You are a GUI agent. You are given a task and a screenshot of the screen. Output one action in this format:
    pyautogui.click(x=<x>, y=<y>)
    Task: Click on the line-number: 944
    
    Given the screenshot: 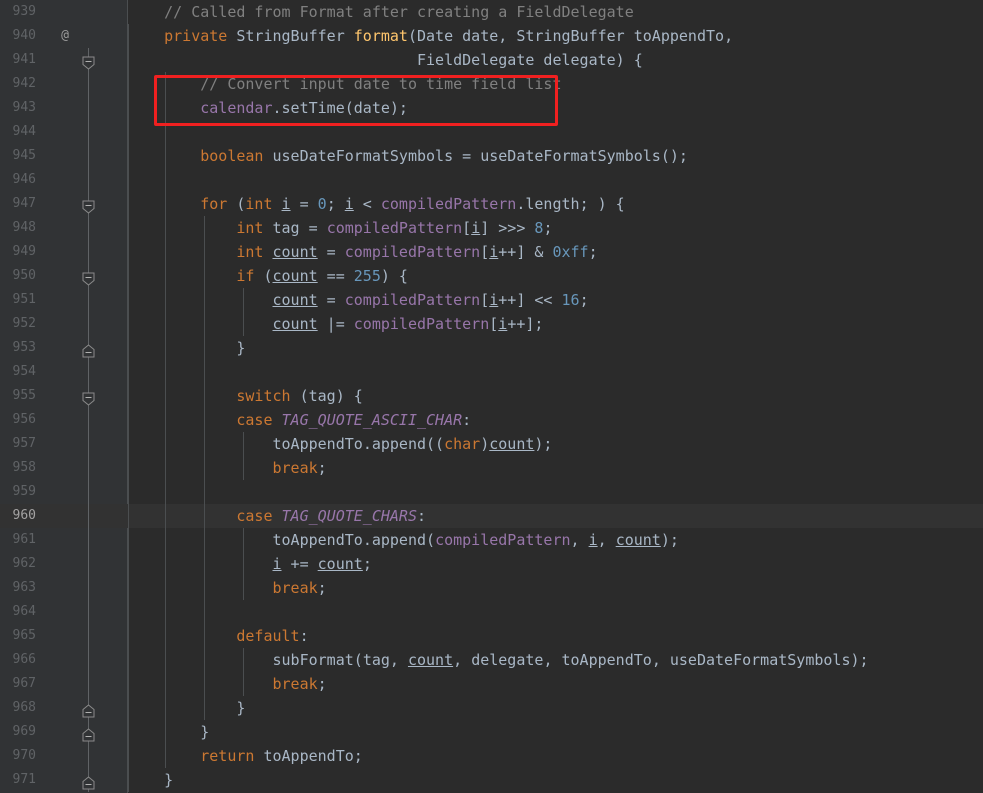 What is the action you would take?
    pyautogui.click(x=24, y=131)
    